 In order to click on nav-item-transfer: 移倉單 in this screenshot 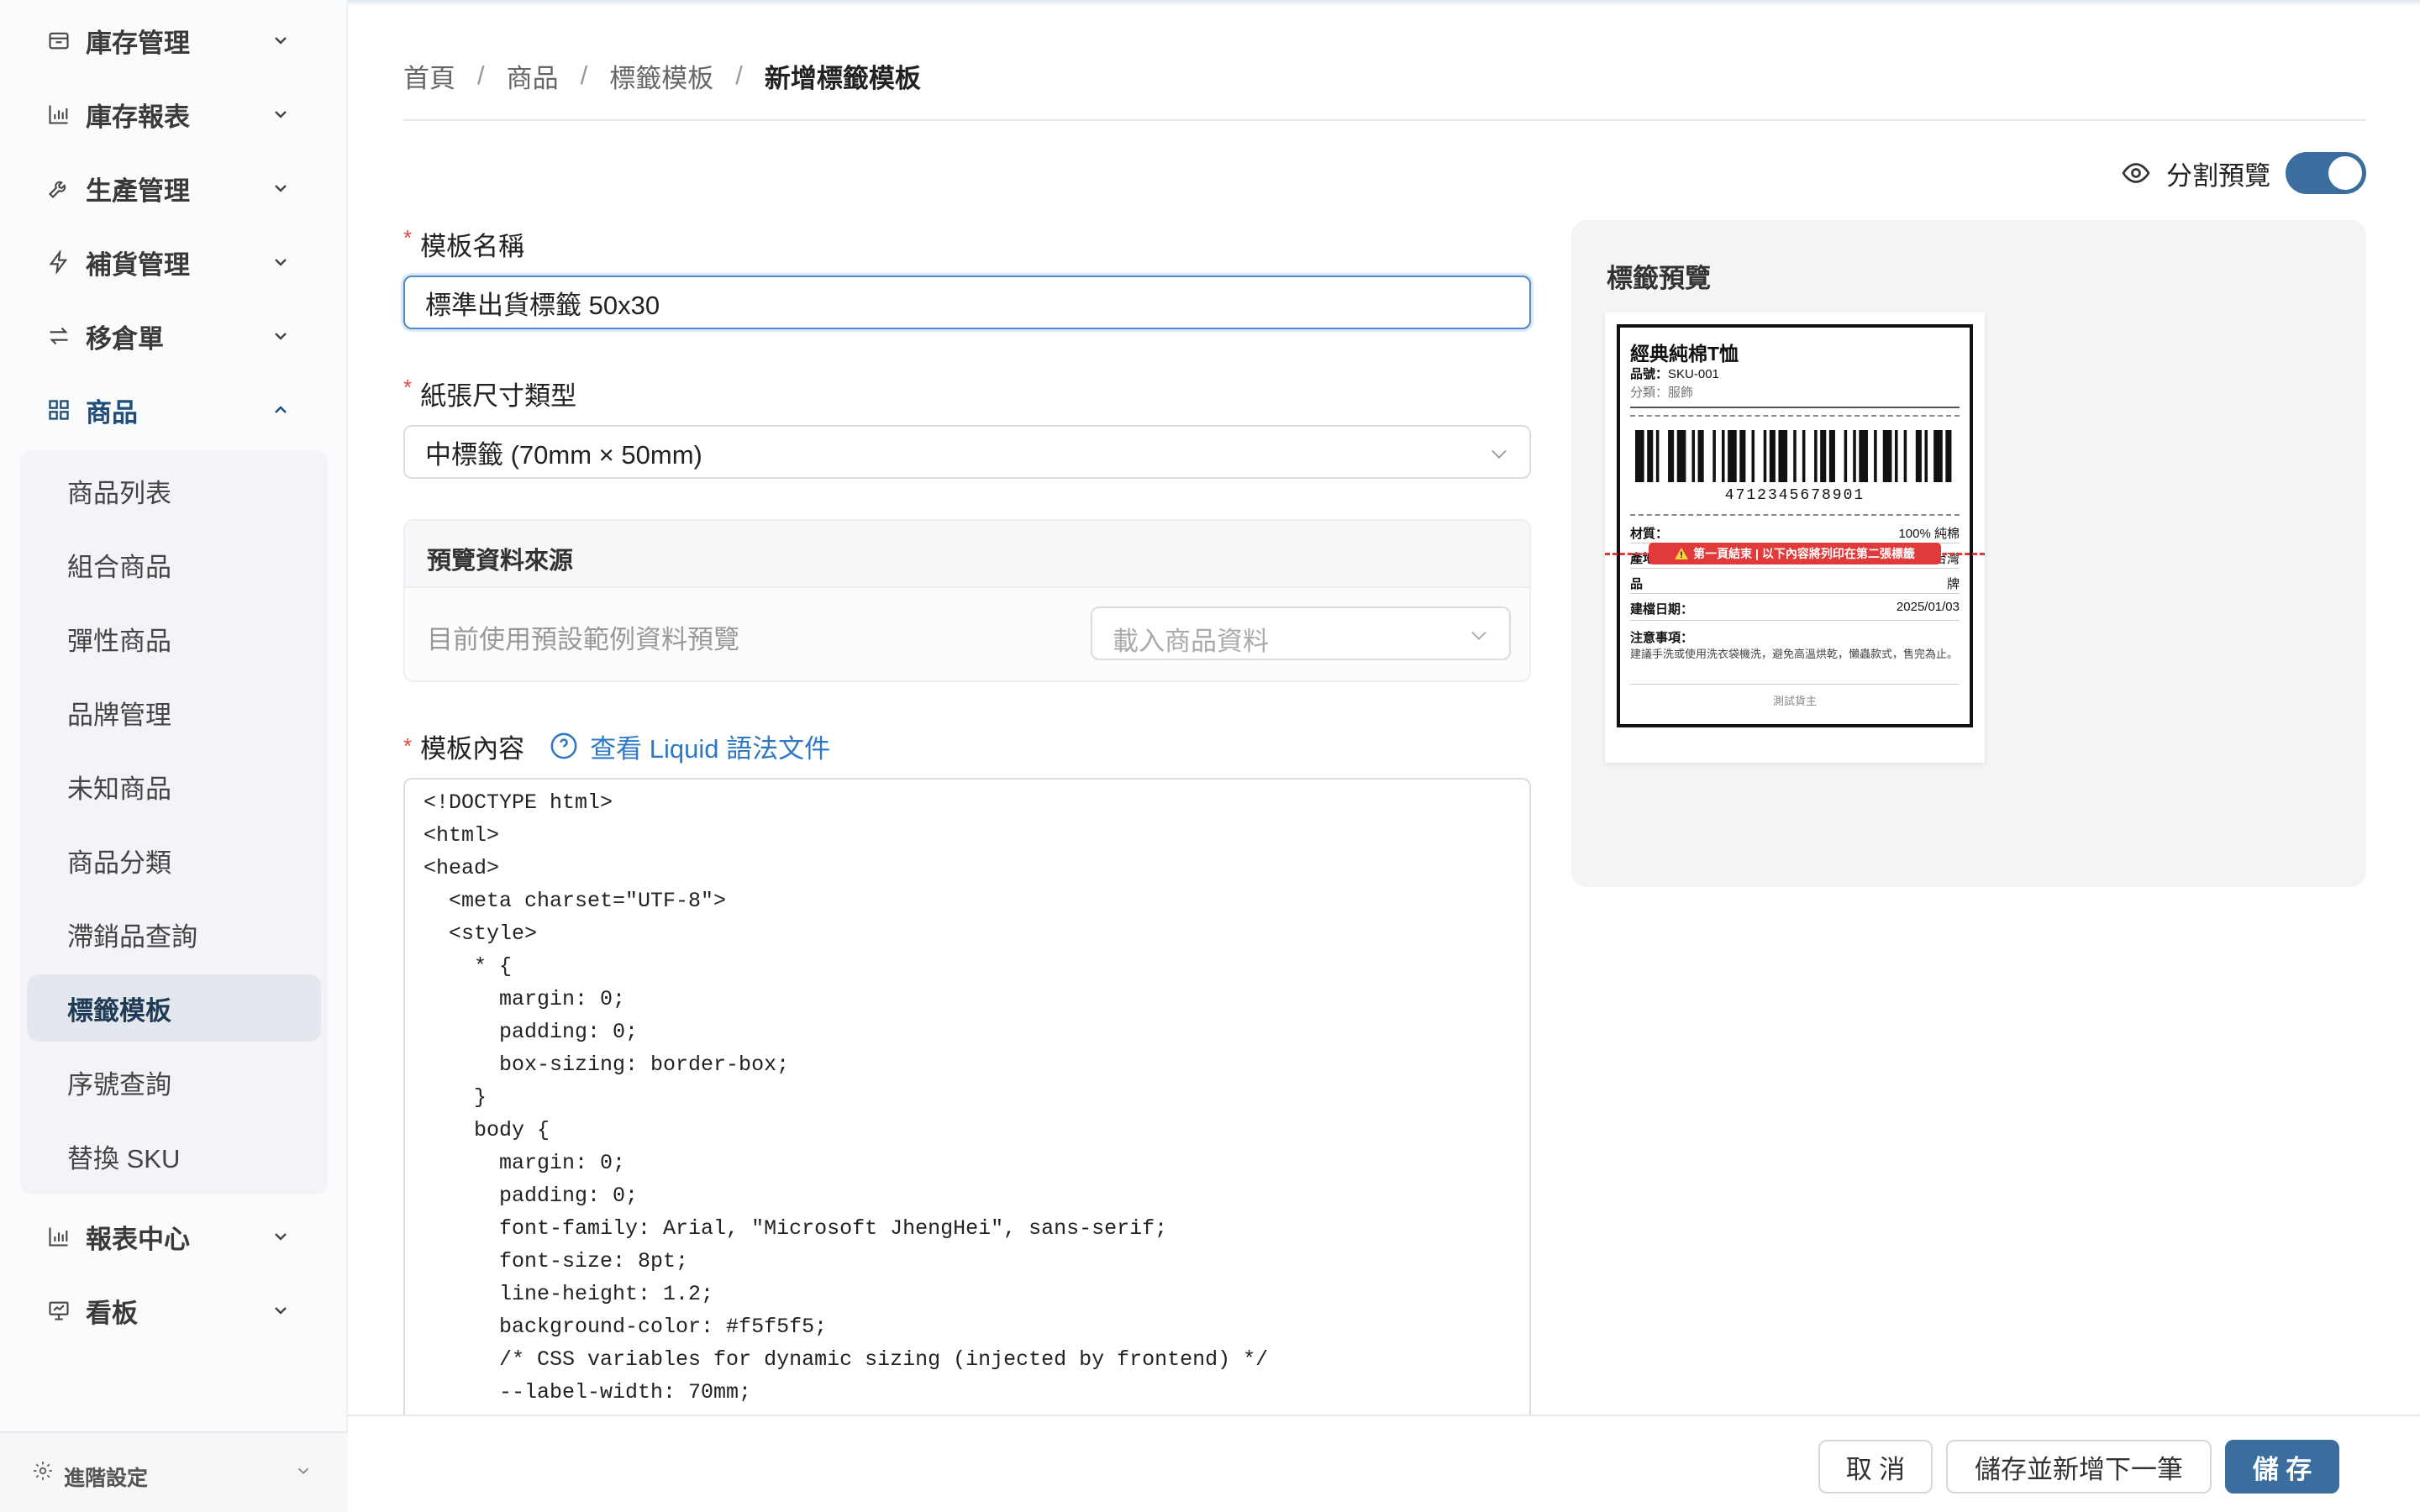, I will do `click(174, 336)`.